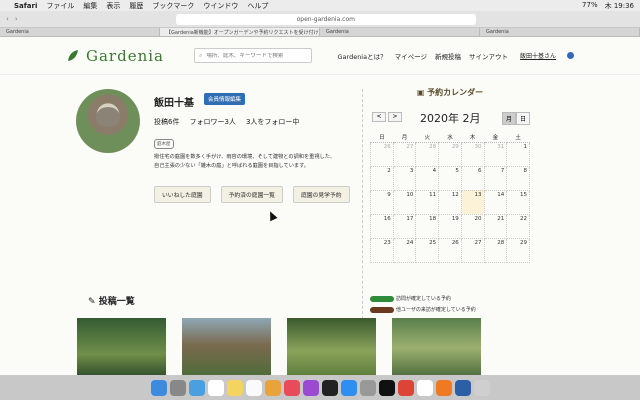 Image resolution: width=640 pixels, height=400 pixels. I want to click on calendar-day: 19, so click(450, 226).